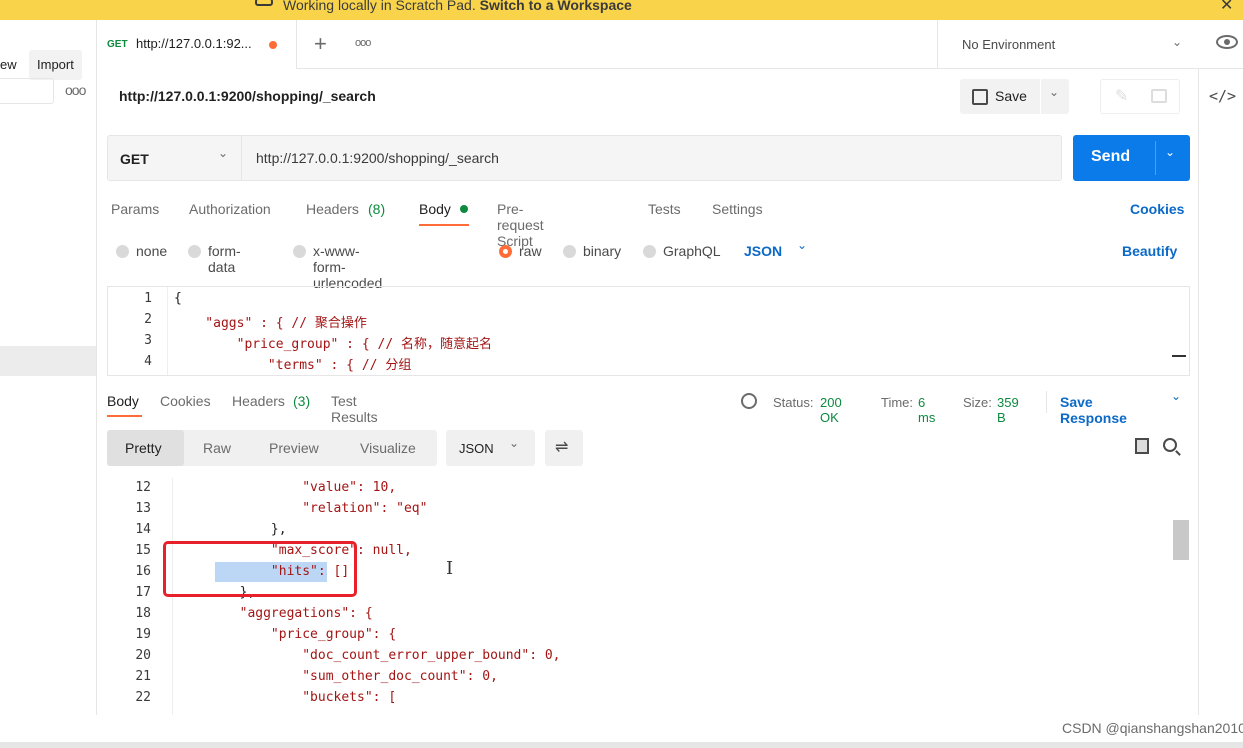 The width and height of the screenshot is (1243, 748). Describe the element at coordinates (143, 613) in the screenshot. I see `line-number: 18` at that location.